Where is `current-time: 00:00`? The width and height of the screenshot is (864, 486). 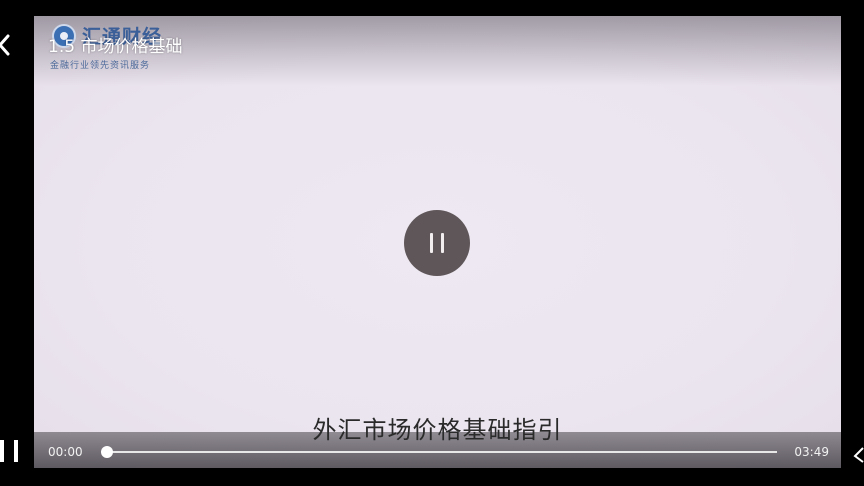
current-time: 00:00 is located at coordinates (65, 452).